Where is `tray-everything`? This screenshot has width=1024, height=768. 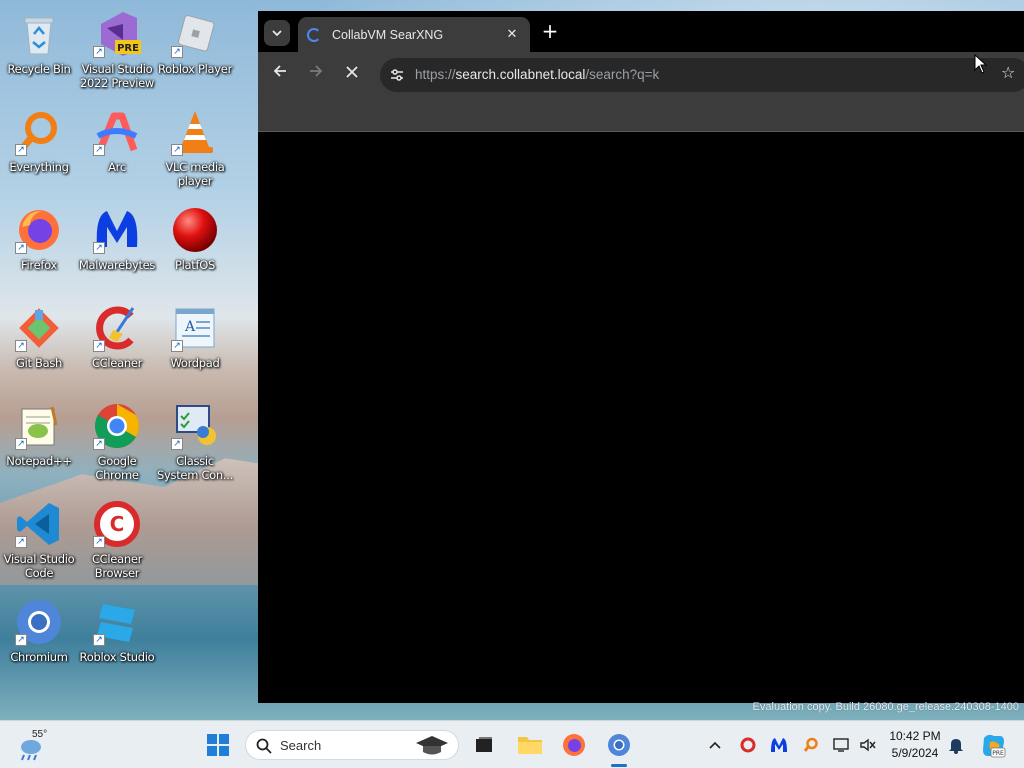 tray-everything is located at coordinates (811, 745).